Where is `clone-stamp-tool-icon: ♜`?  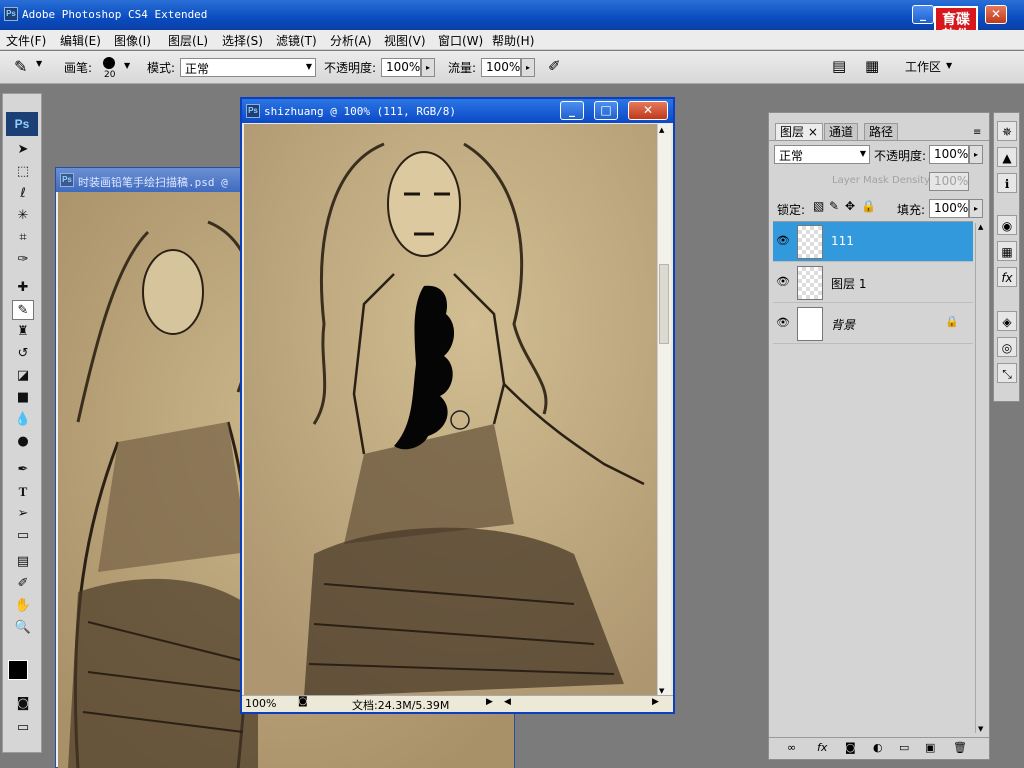
clone-stamp-tool-icon: ♜ is located at coordinates (23, 332).